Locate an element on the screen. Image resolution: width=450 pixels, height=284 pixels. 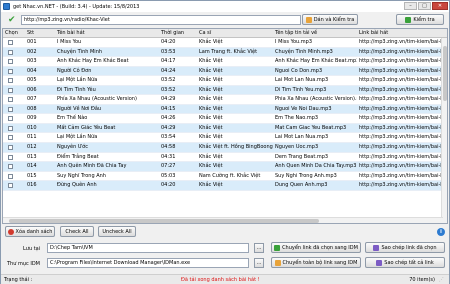
row-time: 04:58 is located at coordinates (168, 147).